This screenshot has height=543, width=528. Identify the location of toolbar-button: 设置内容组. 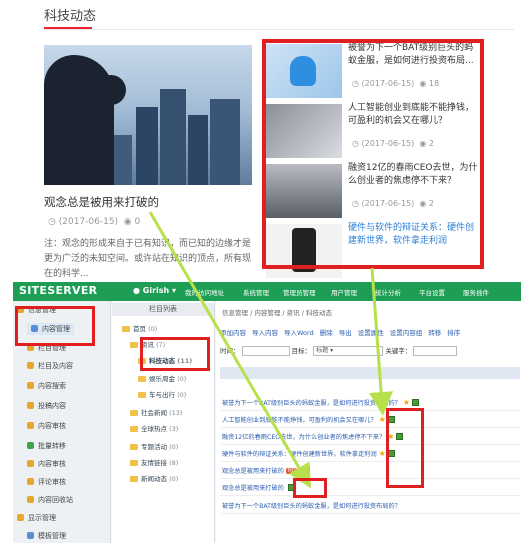
(406, 333).